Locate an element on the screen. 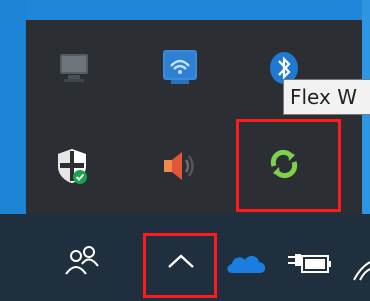 This screenshot has width=370, height=301. wifi-network-icon is located at coordinates (179, 66).